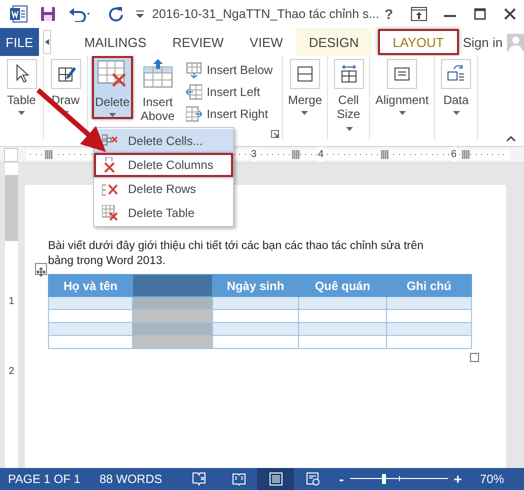  I want to click on word-count: 88 WORDS, so click(130, 479).